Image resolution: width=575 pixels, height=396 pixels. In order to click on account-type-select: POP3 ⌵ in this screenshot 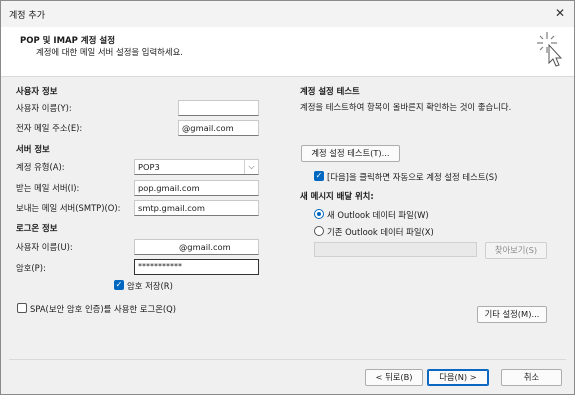, I will do `click(196, 167)`.